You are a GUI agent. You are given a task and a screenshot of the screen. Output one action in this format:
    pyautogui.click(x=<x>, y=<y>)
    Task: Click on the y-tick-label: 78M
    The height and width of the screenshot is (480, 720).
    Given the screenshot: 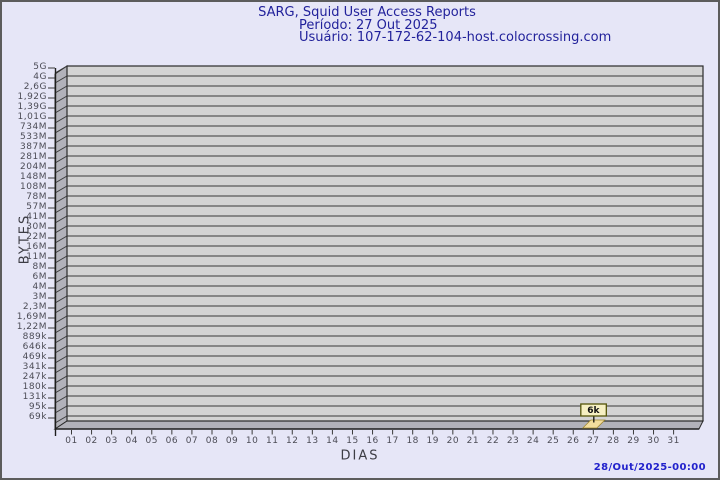 What is the action you would take?
    pyautogui.click(x=36, y=197)
    